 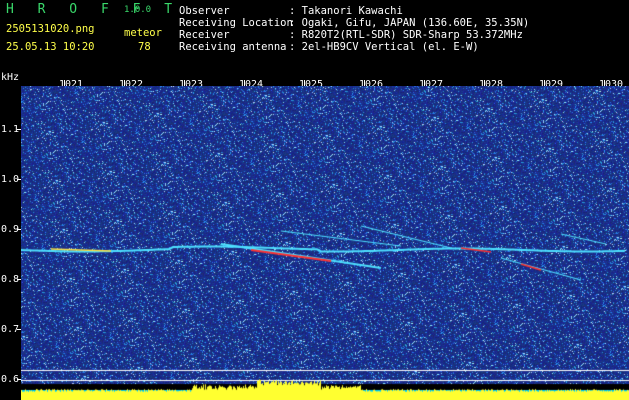 What do you see at coordinates (10, 77) in the screenshot?
I see `y-unit-label: kHz` at bounding box center [10, 77].